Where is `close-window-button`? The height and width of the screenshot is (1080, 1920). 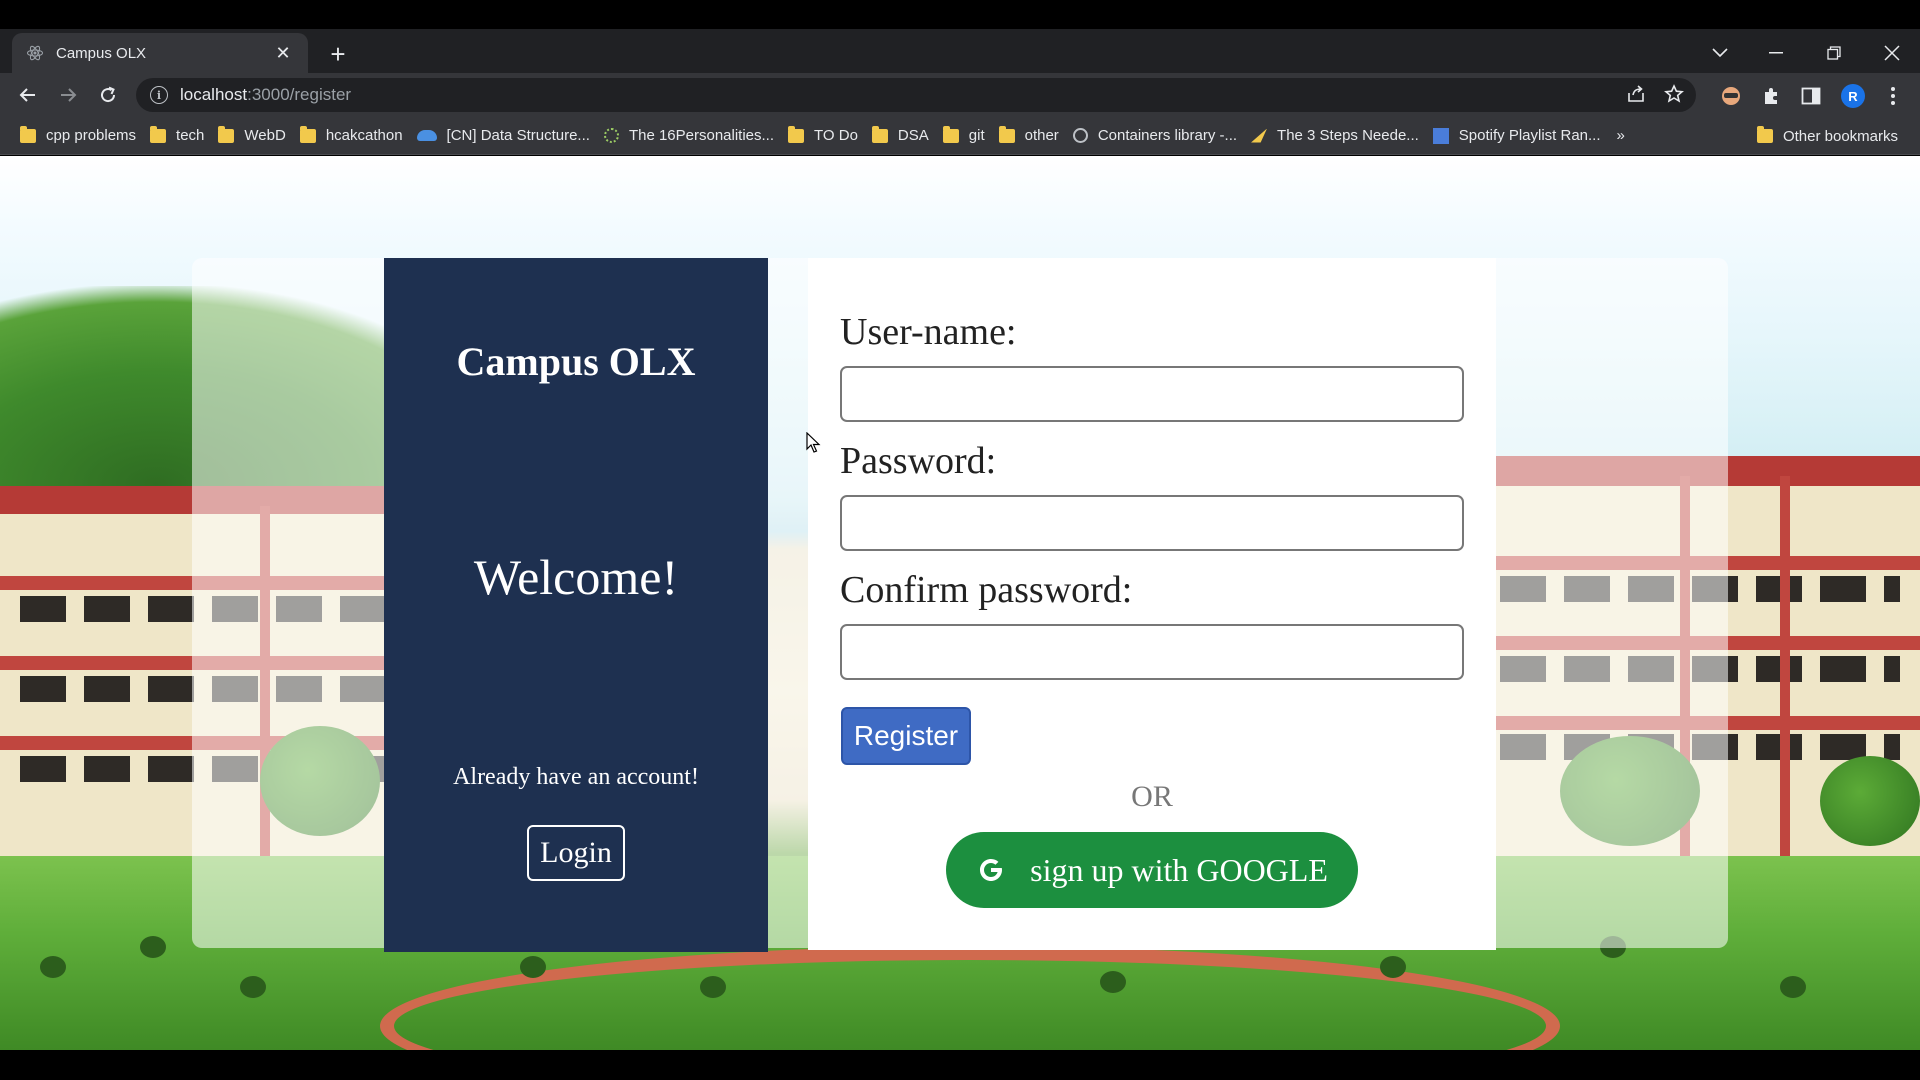
close-window-button is located at coordinates (1892, 53).